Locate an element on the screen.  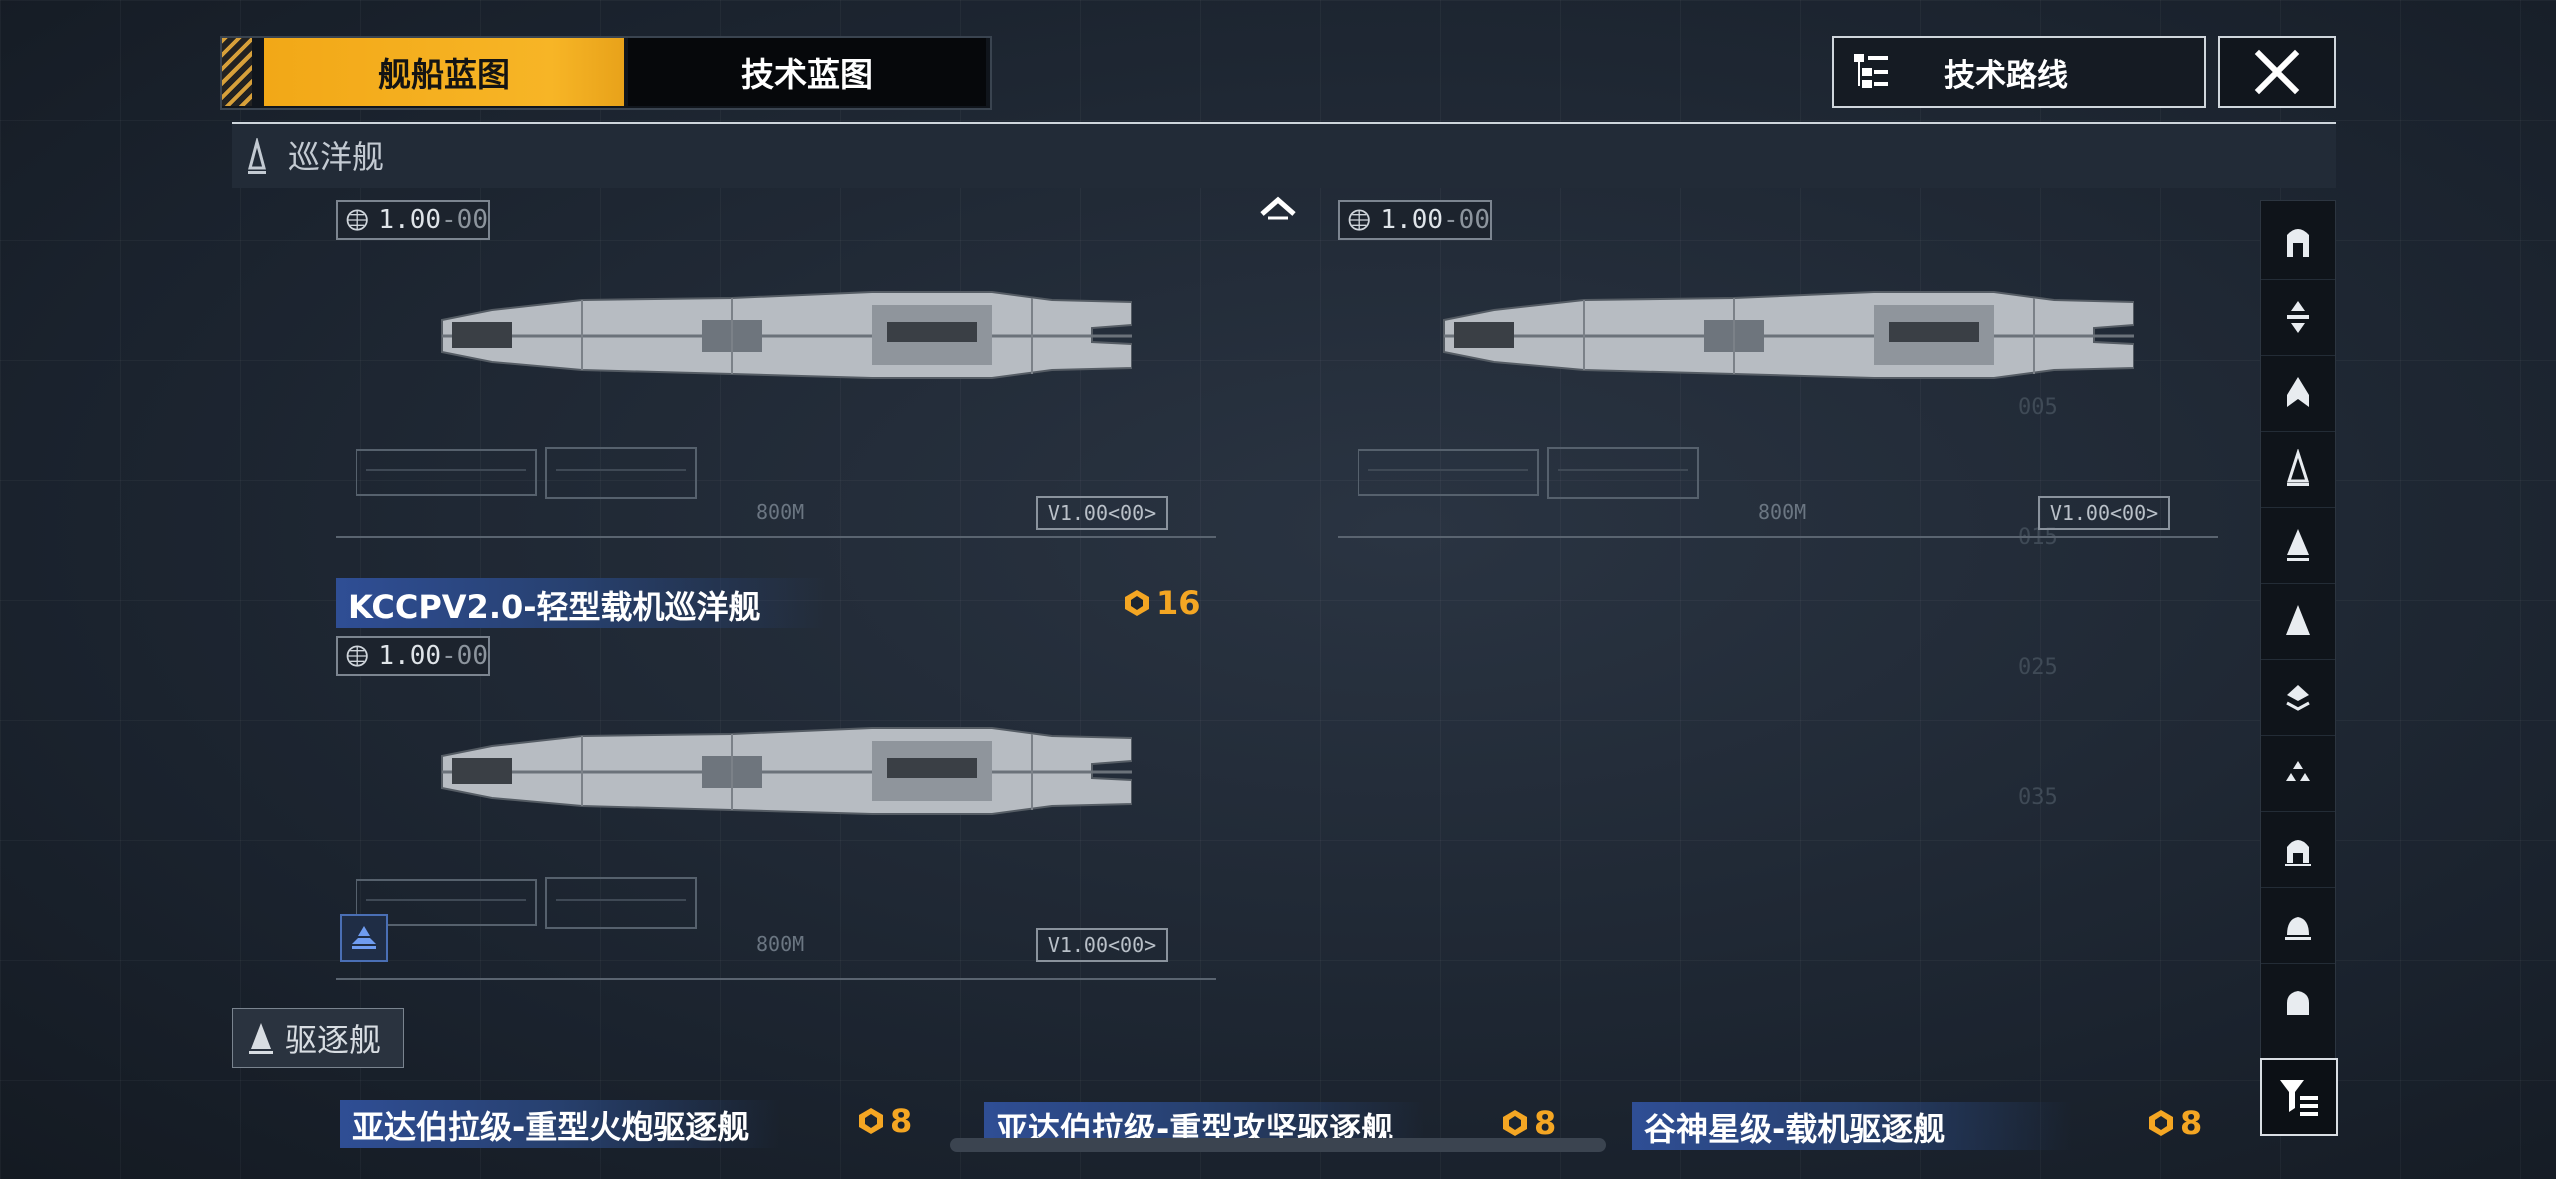
carrier-icon is located at coordinates (364, 937).